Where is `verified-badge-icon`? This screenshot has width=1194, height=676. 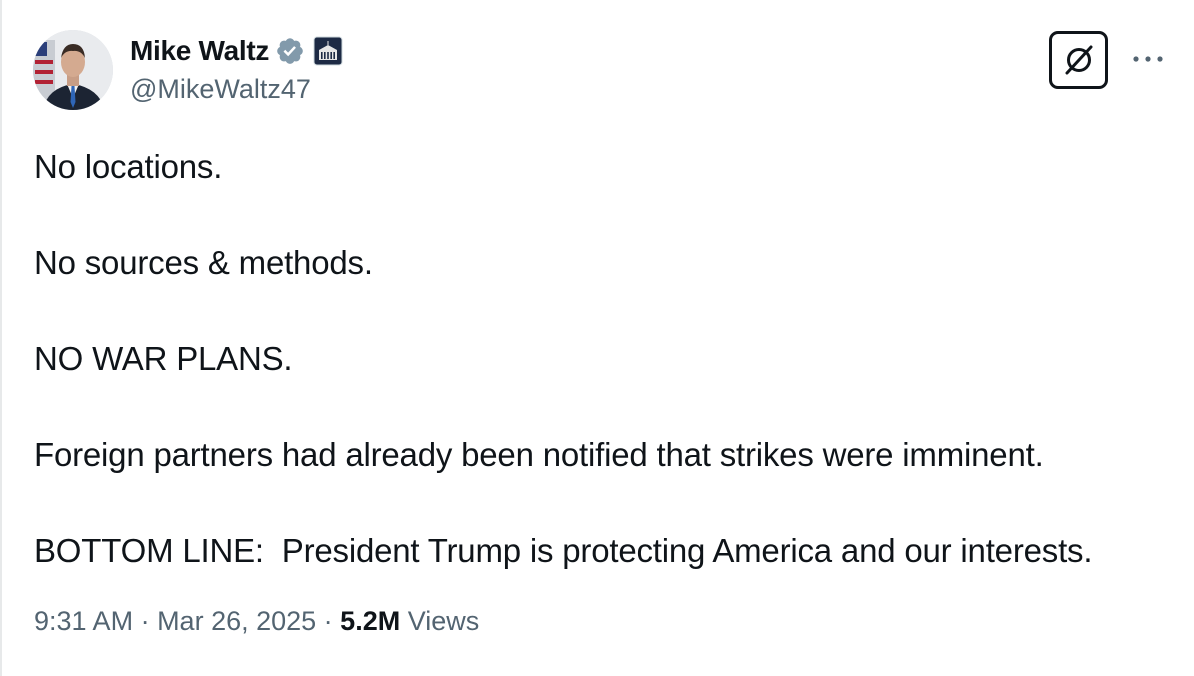 verified-badge-icon is located at coordinates (290, 51).